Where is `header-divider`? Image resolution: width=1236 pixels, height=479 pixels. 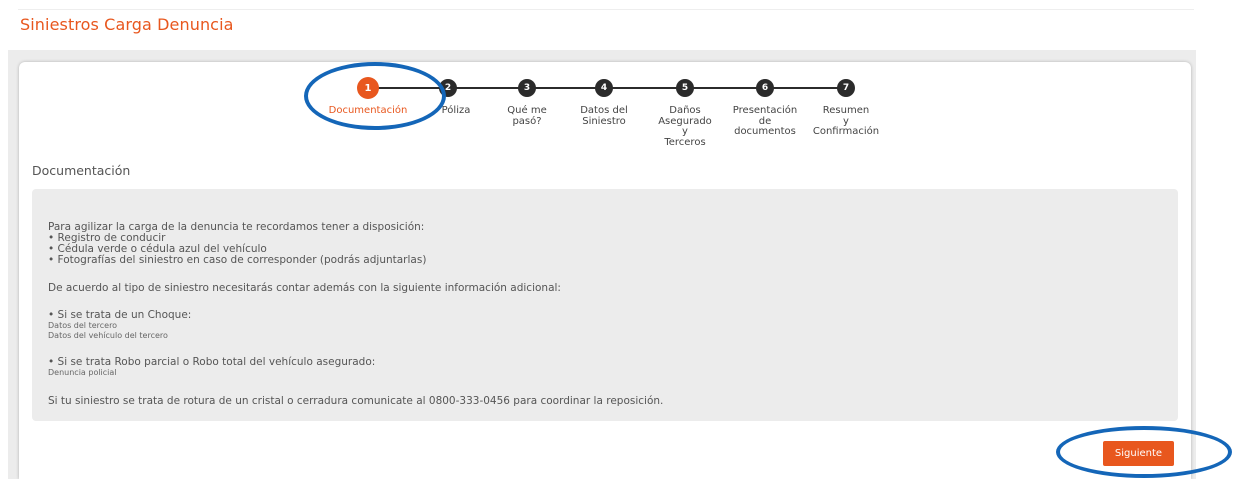
header-divider is located at coordinates (606, 9).